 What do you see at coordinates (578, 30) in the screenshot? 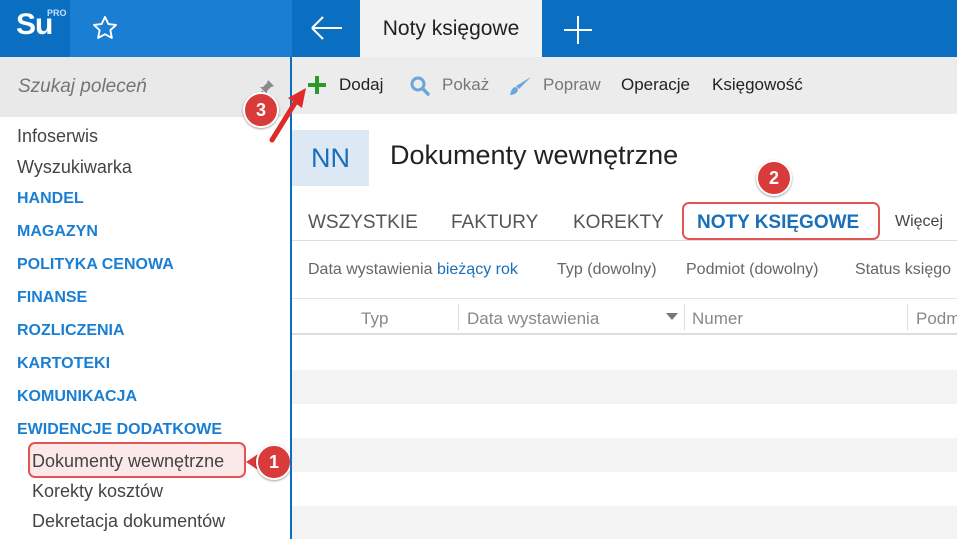
I see `plus-icon` at bounding box center [578, 30].